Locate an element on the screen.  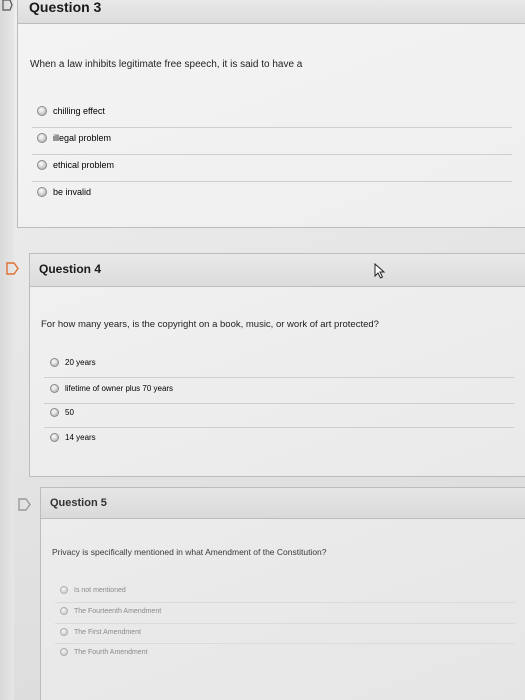
question-4-header: Question 4 is located at coordinates (277, 270).